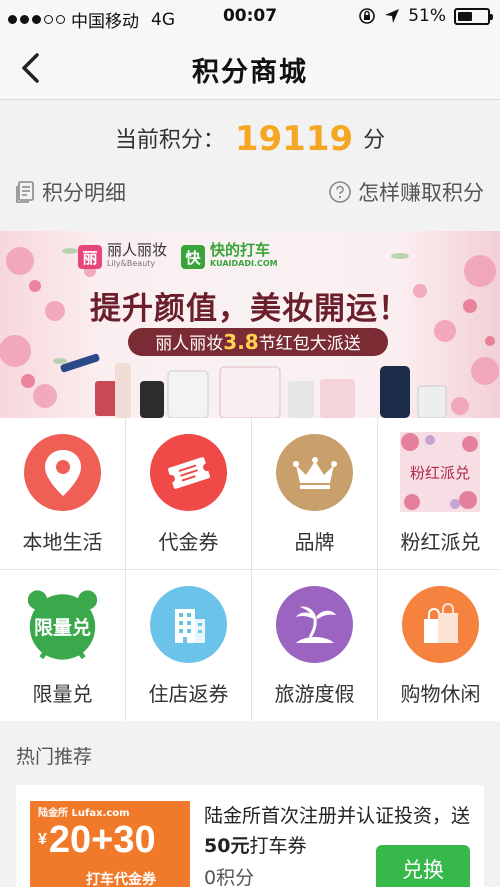 The image size is (500, 887). Describe the element at coordinates (421, 193) in the screenshot. I see `earn-points-label: 怎样赚取积分` at that location.